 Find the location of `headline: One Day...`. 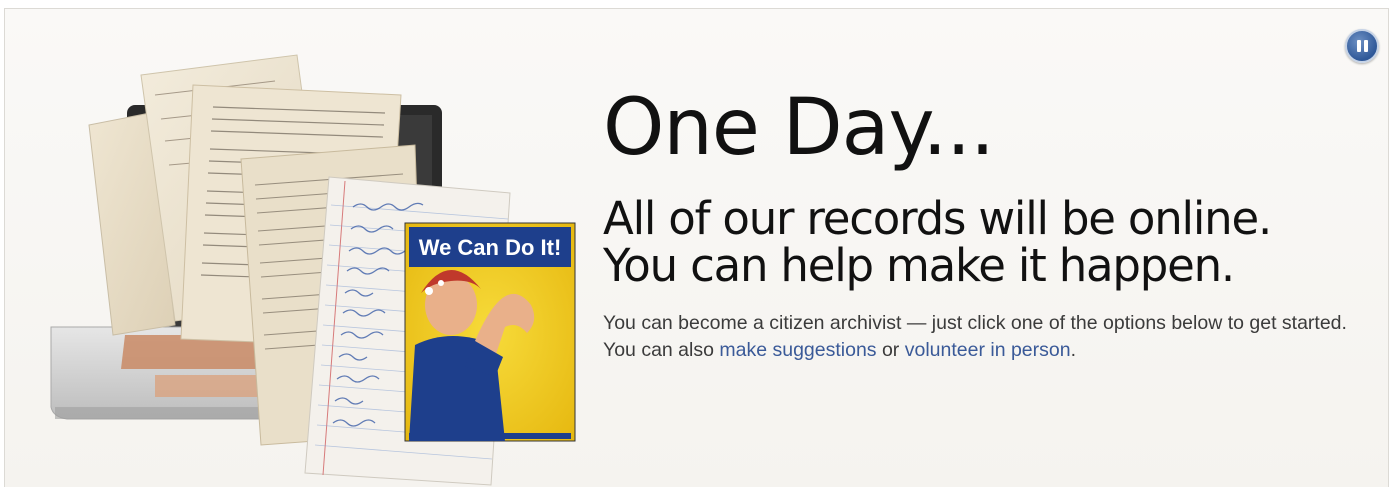

headline: One Day... is located at coordinates (799, 128).